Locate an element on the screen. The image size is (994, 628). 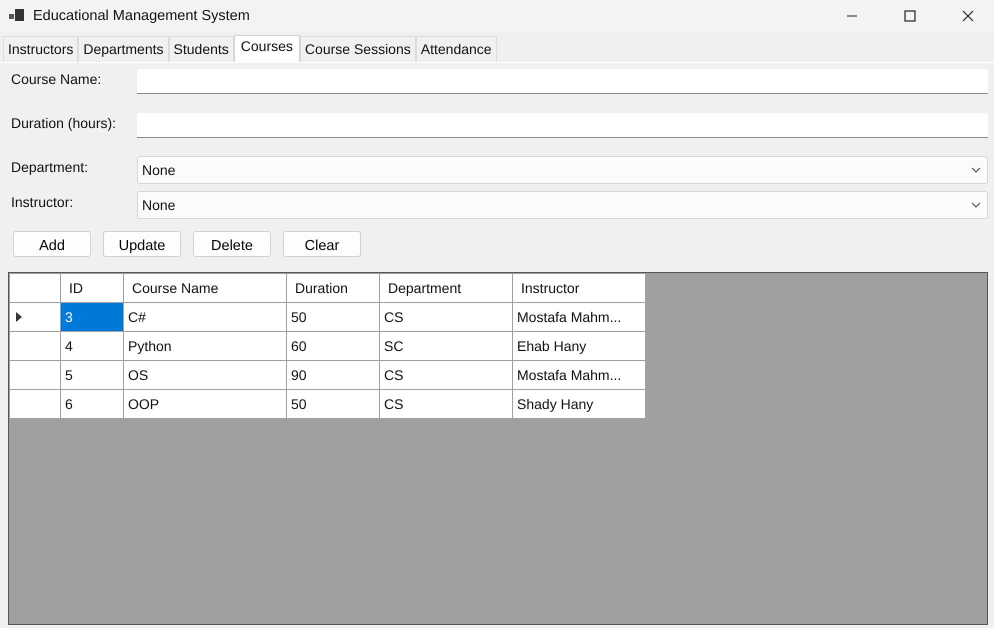
table-cell: 90 is located at coordinates (333, 375).